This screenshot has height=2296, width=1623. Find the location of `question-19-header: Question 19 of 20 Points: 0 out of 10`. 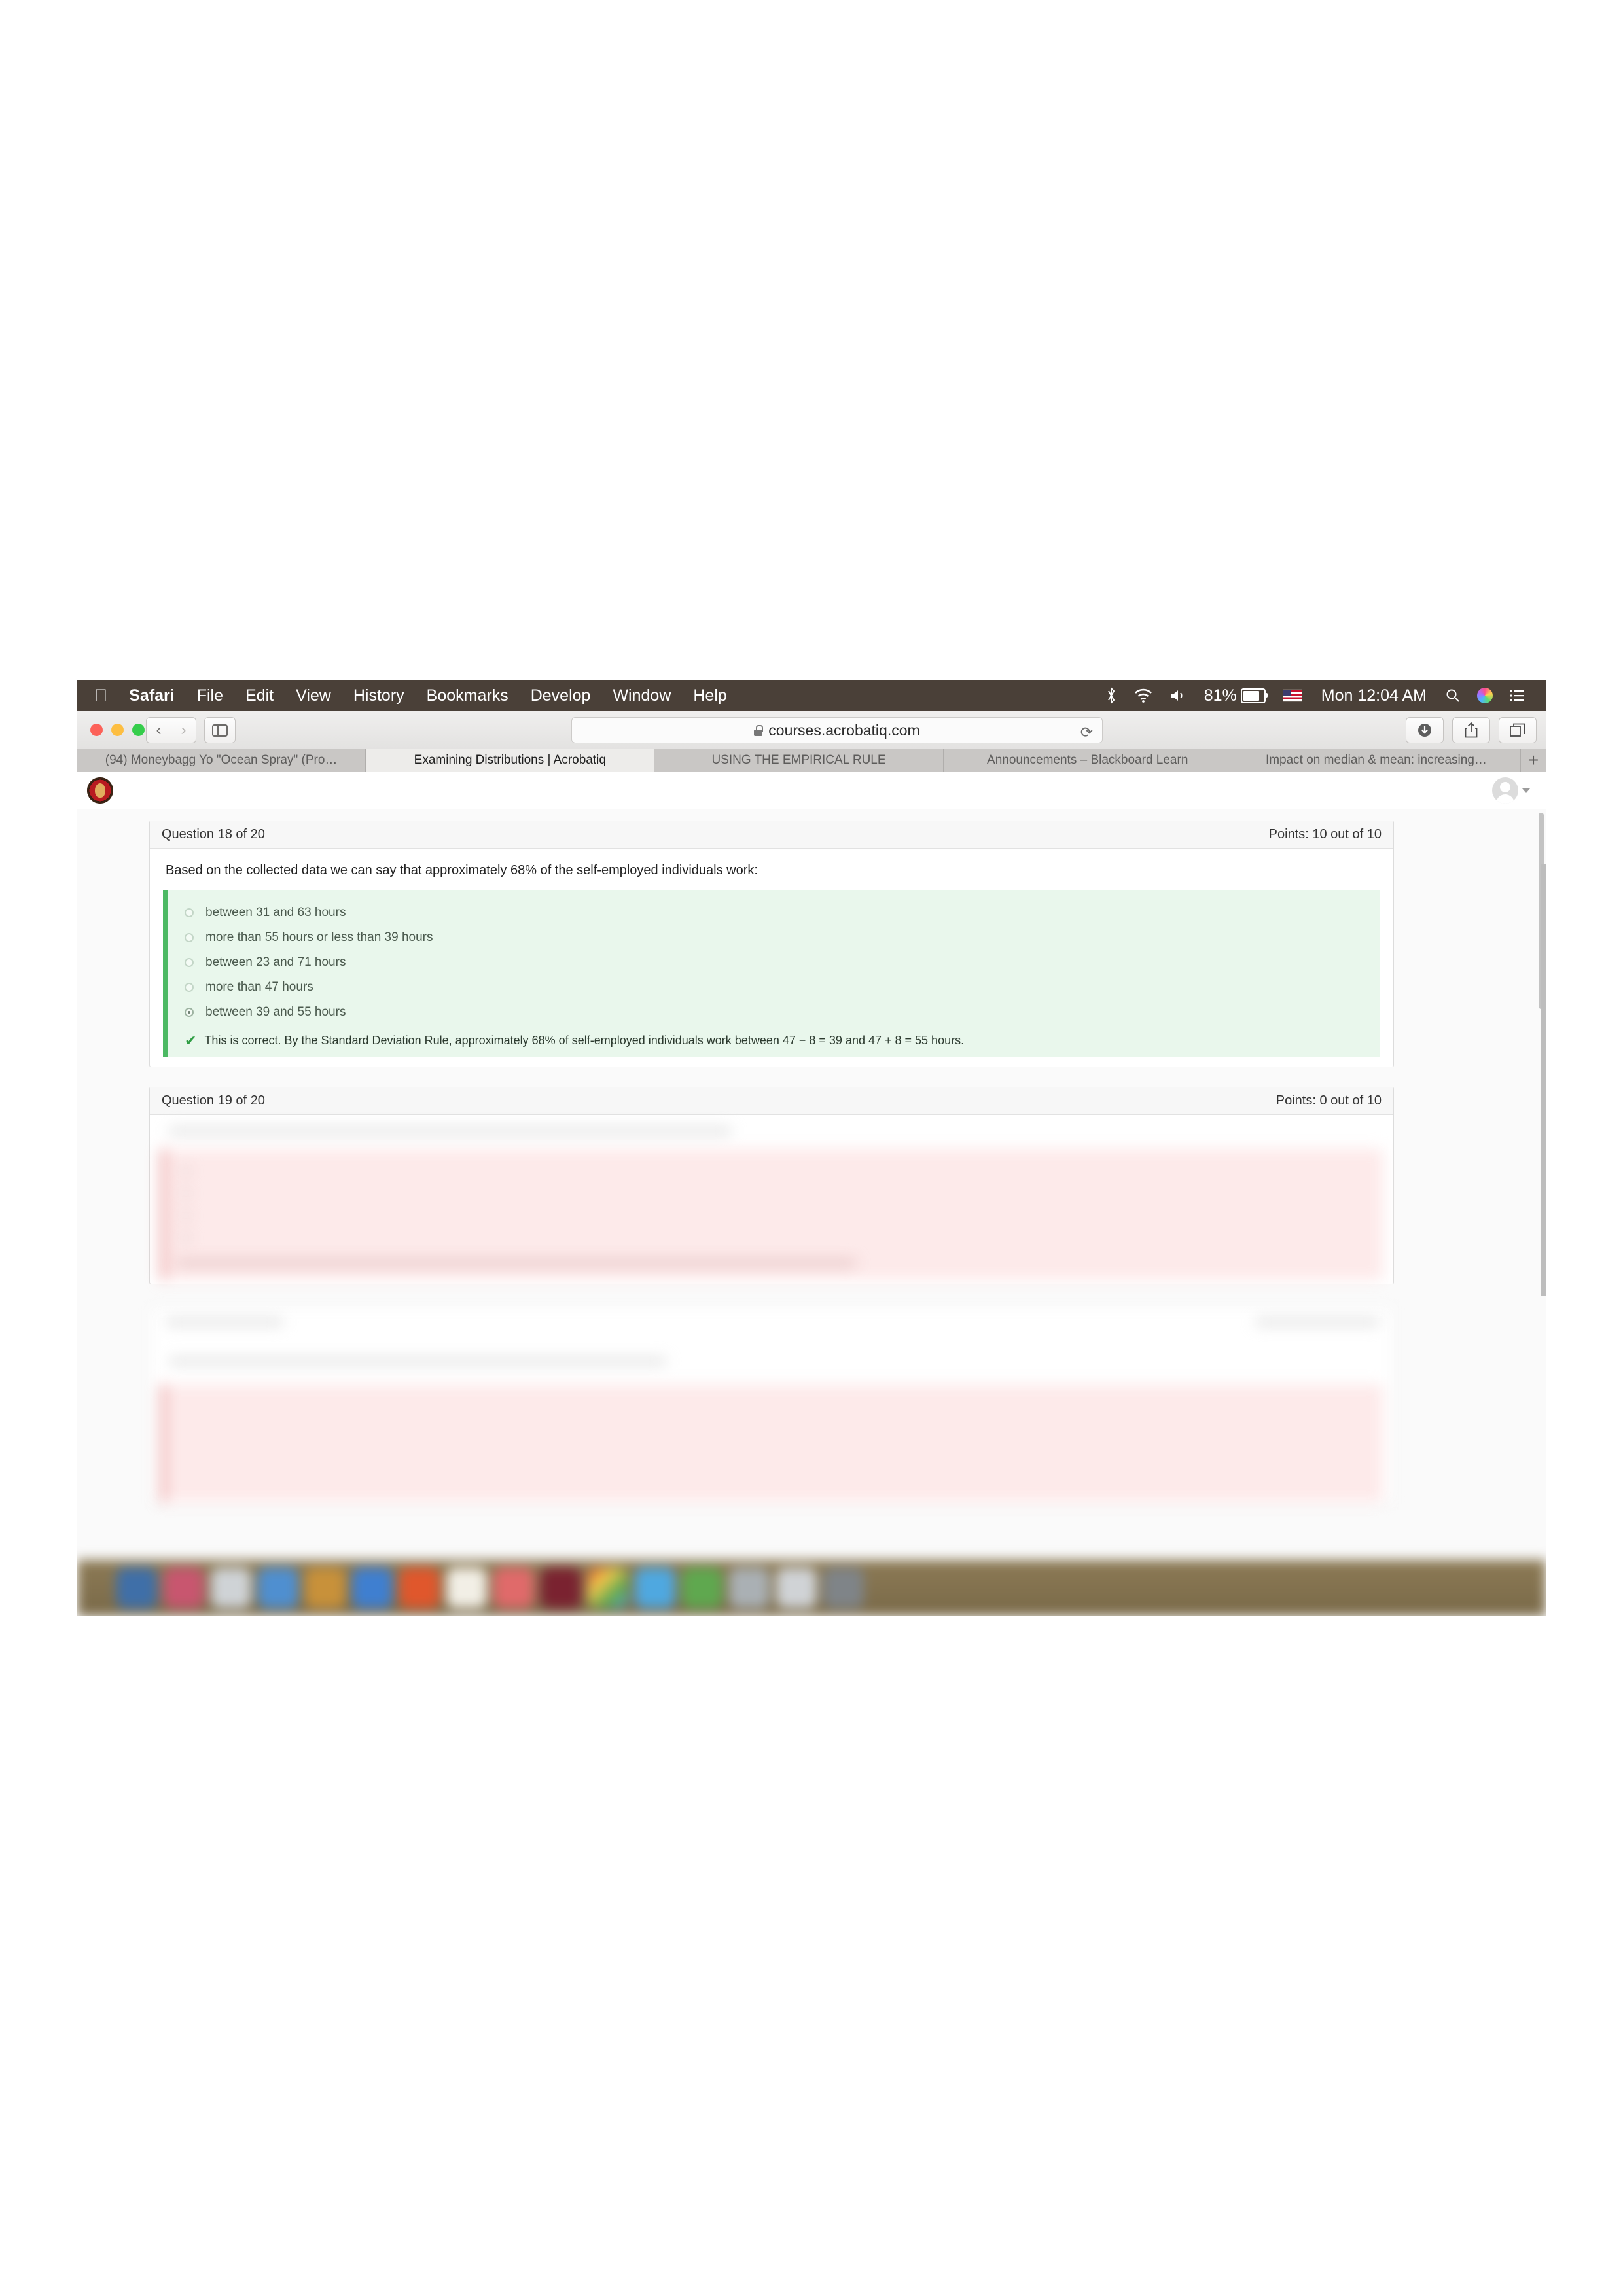

question-19-header: Question 19 of 20 Points: 0 out of 10 is located at coordinates (771, 1101).